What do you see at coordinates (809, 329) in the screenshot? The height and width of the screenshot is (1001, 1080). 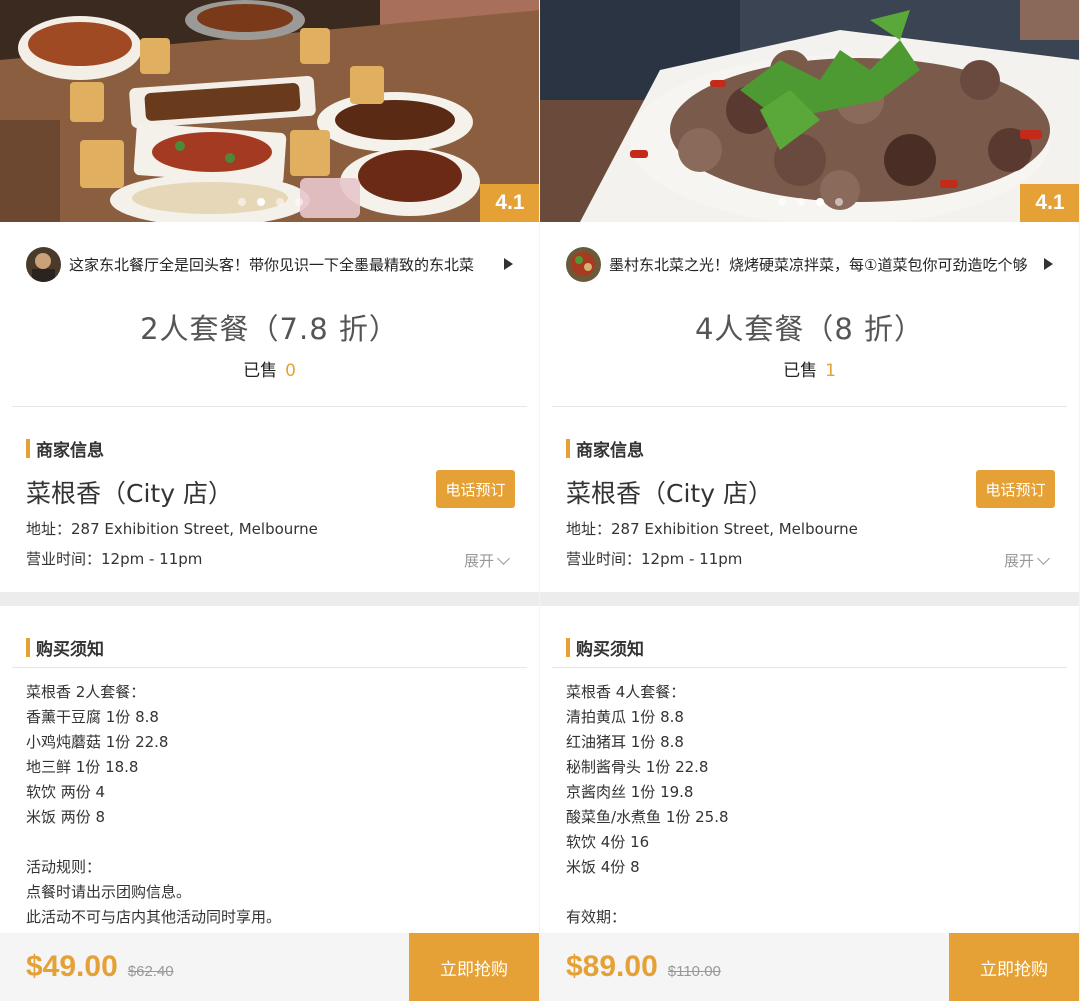 I see `deal-title: 4人套餐（8 折）` at bounding box center [809, 329].